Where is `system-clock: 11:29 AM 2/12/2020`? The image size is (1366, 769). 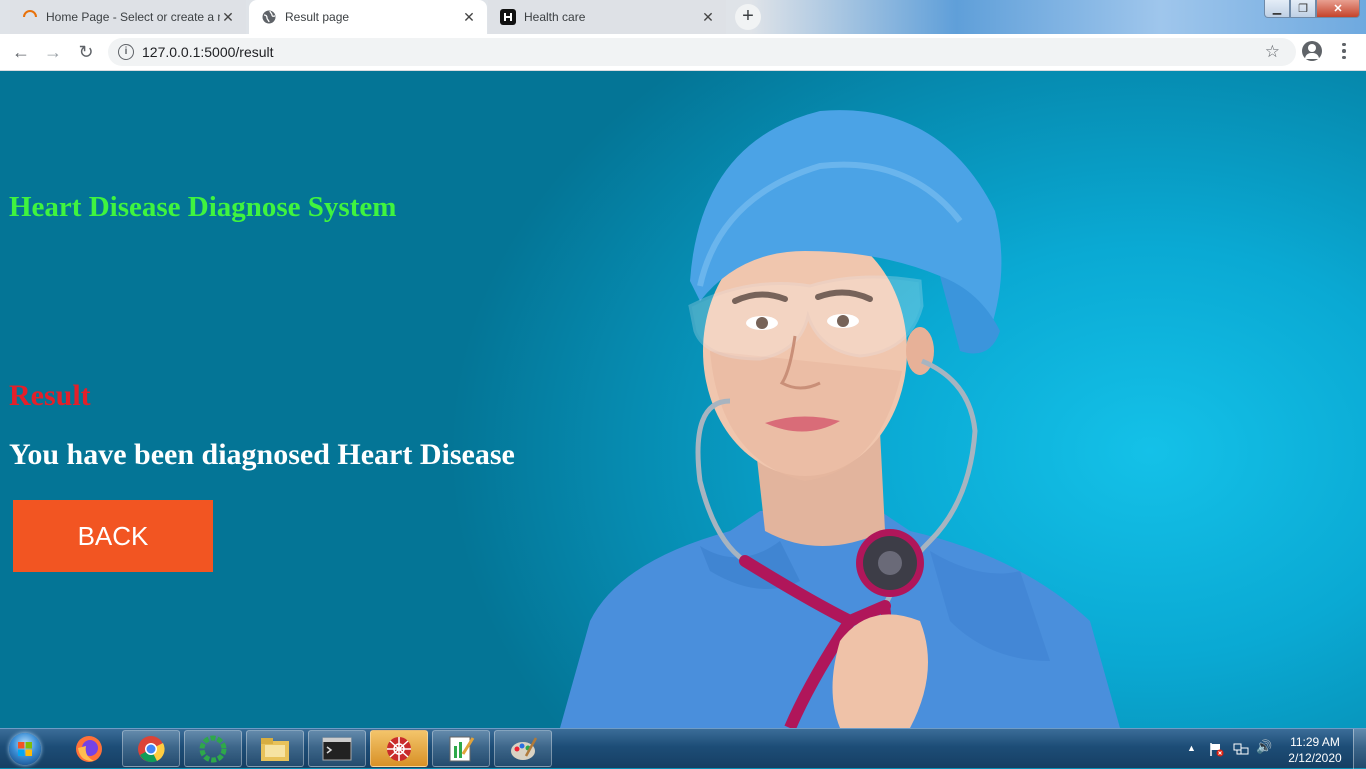
system-clock: 11:29 AM 2/12/2020 is located at coordinates (1315, 750).